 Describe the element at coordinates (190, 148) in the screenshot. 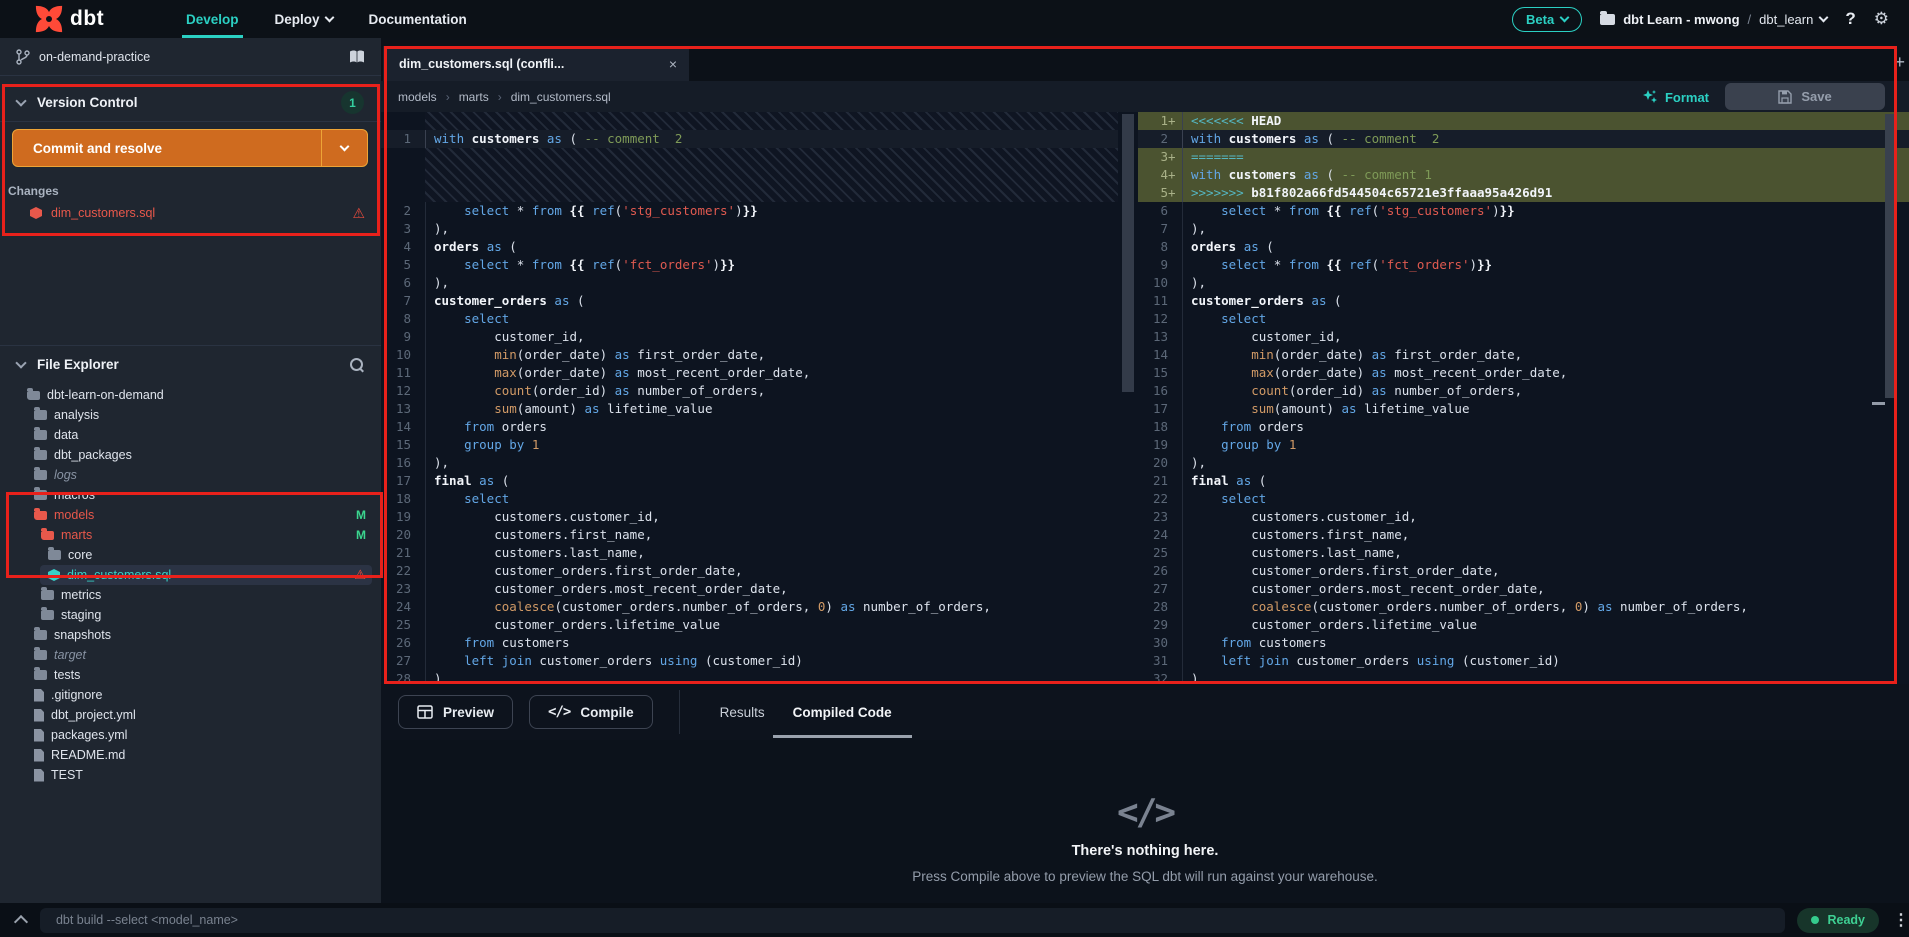

I see `commit-and-resolve-button: Commit and resolve` at that location.